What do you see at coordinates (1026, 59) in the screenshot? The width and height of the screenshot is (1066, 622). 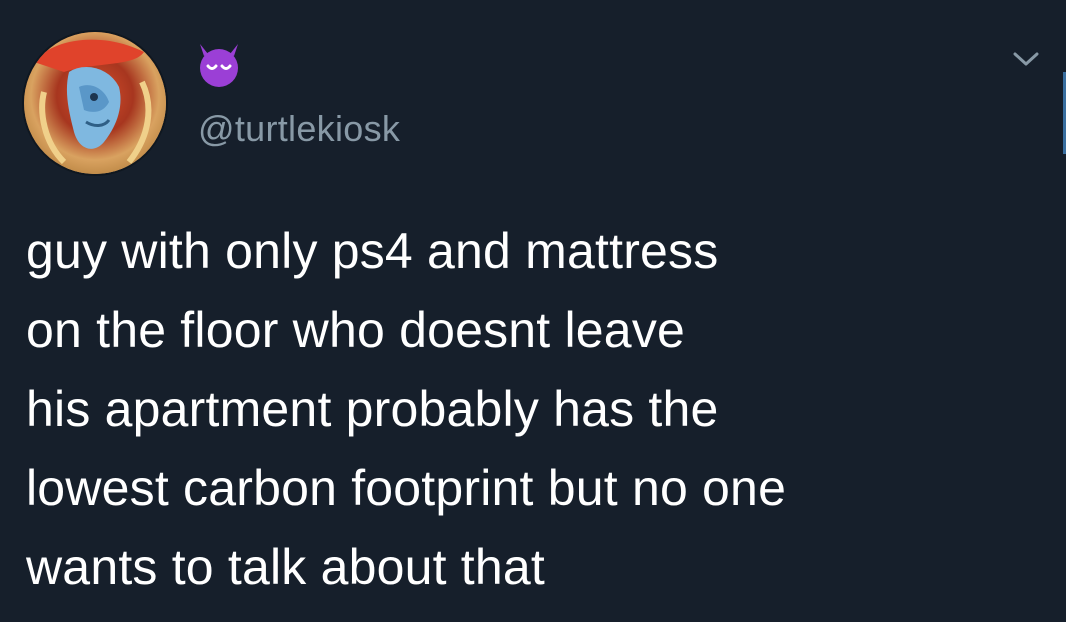 I see `chevron-down-icon` at bounding box center [1026, 59].